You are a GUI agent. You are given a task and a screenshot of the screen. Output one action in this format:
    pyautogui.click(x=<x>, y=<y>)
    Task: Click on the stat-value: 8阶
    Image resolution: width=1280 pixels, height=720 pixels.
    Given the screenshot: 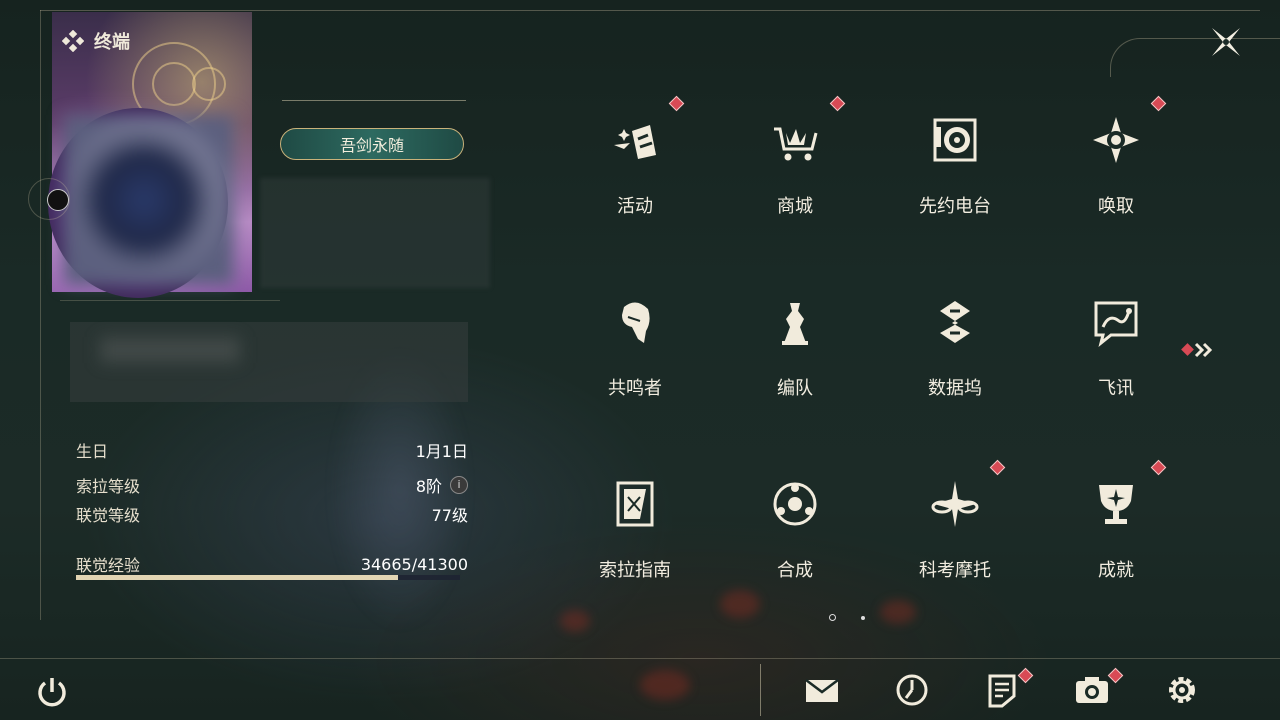 What is the action you would take?
    pyautogui.click(x=428, y=486)
    